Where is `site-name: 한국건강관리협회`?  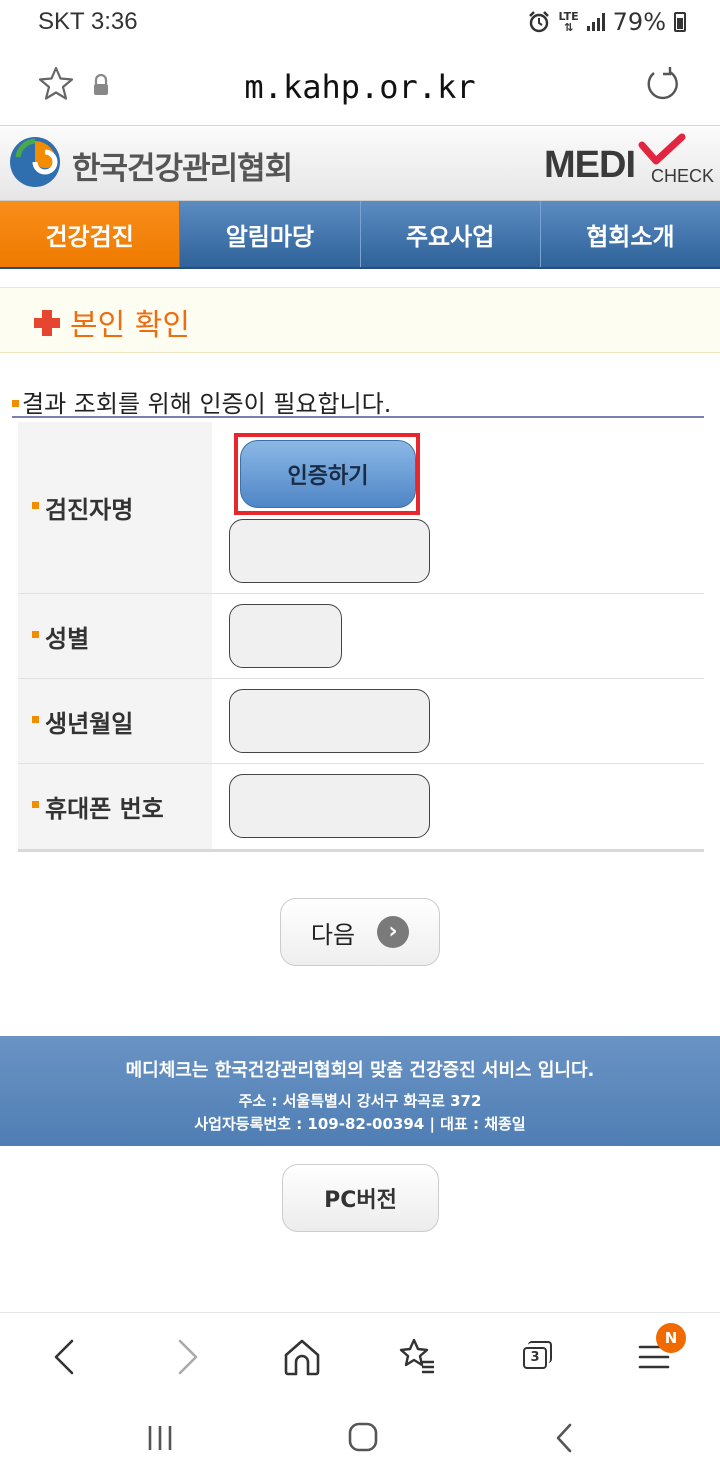 site-name: 한국건강관리협회 is located at coordinates (182, 165).